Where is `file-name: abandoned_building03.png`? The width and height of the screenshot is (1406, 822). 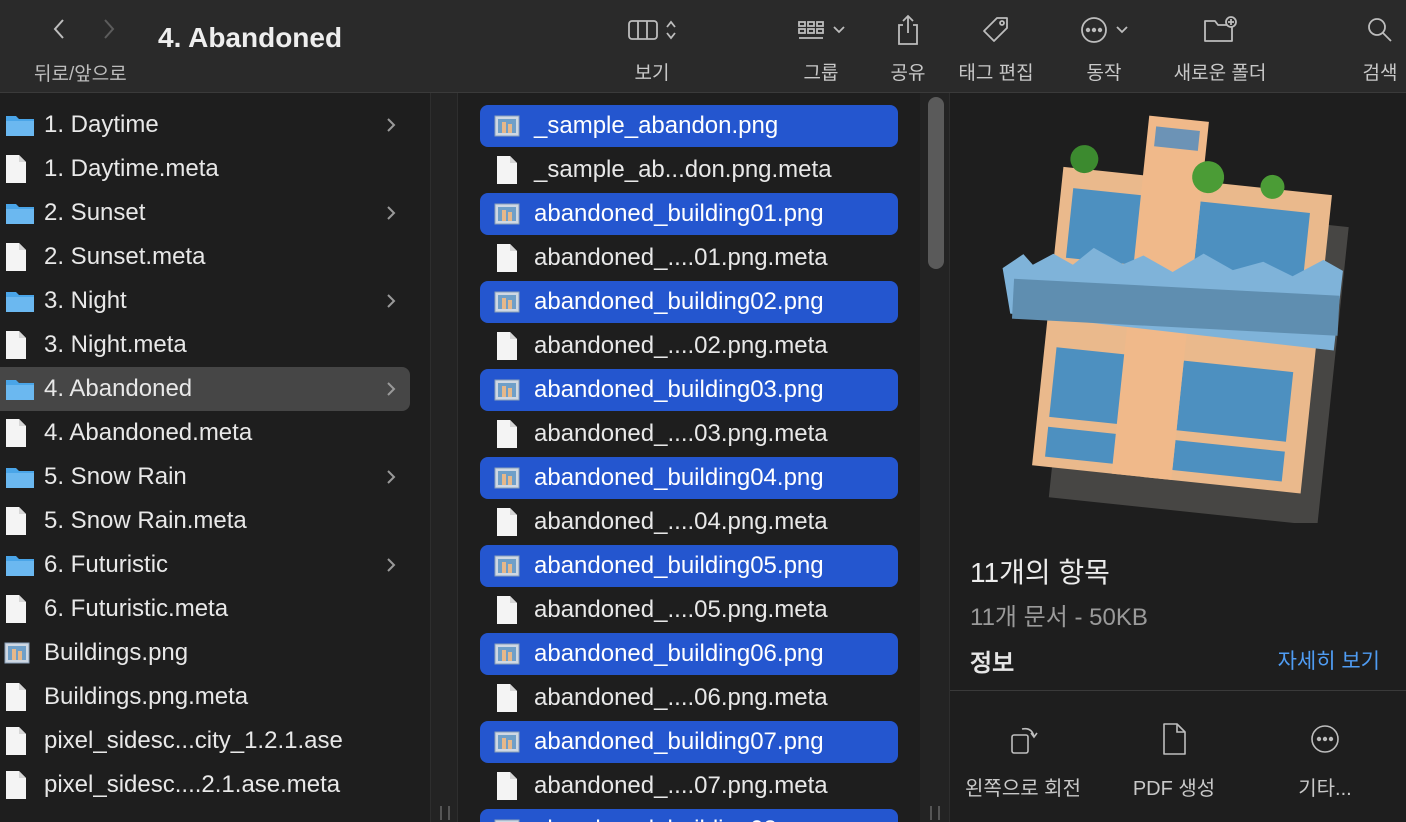 file-name: abandoned_building03.png is located at coordinates (679, 389).